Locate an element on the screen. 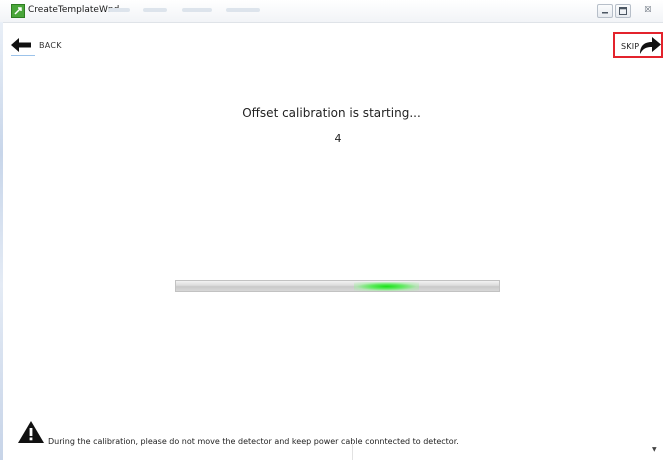 The image size is (663, 460). calibration-countdown: 4 is located at coordinates (338, 138).